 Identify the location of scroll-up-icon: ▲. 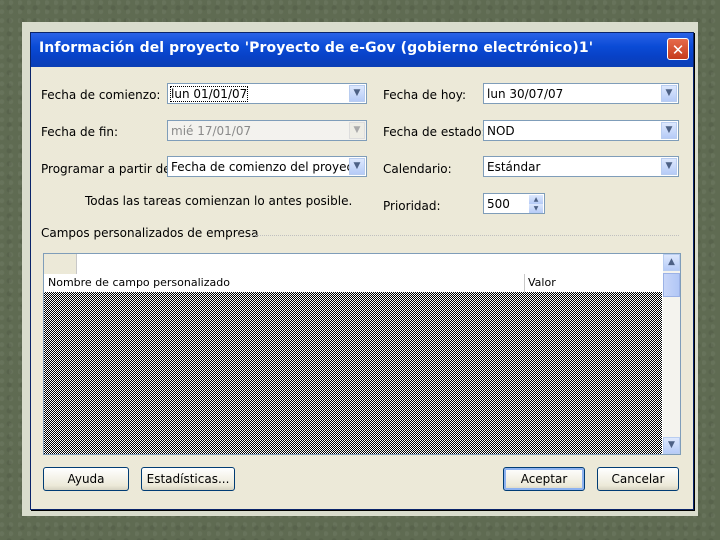
(671, 262).